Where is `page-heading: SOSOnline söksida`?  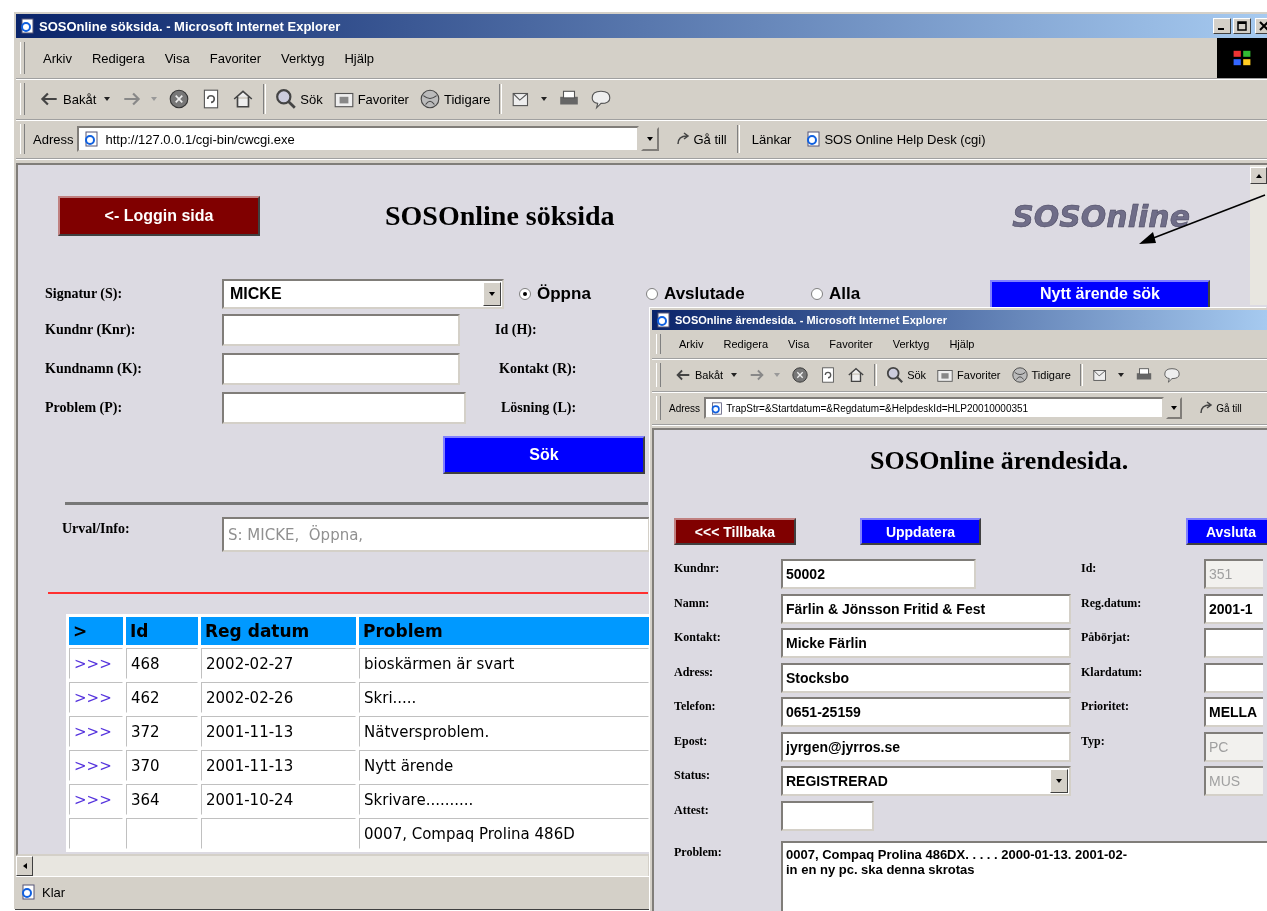
page-heading: SOSOnline söksida is located at coordinates (500, 216).